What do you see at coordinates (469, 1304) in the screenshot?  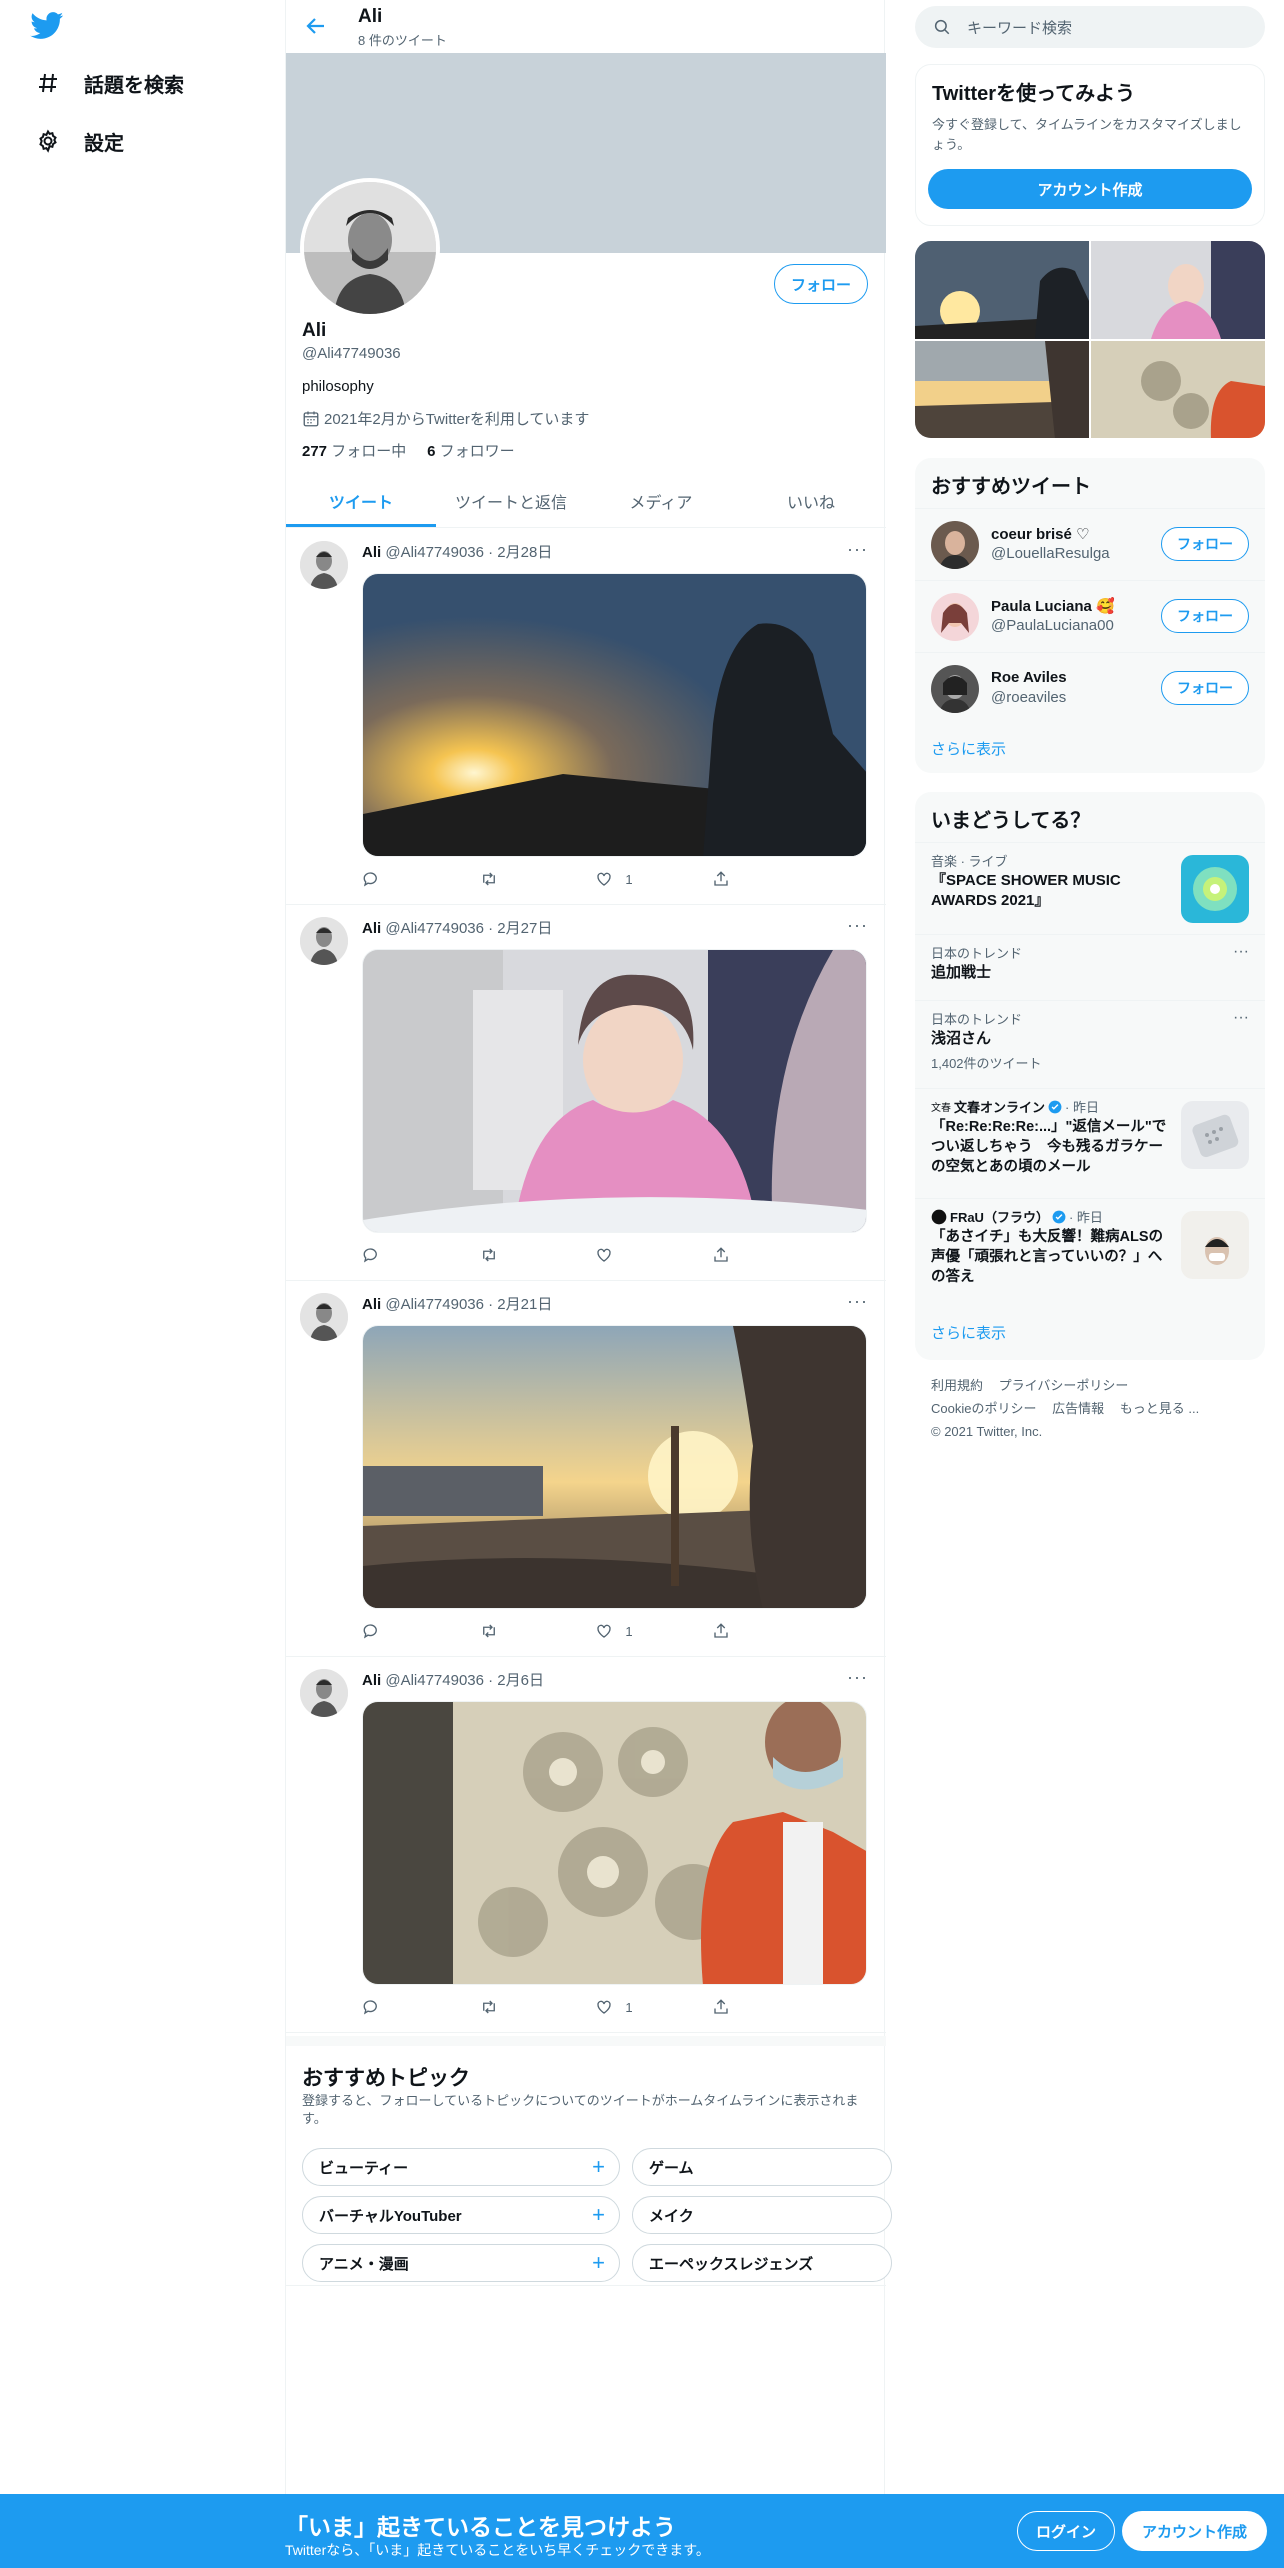 I see `tweet-meta: @Ali47749036 · 2月21日` at bounding box center [469, 1304].